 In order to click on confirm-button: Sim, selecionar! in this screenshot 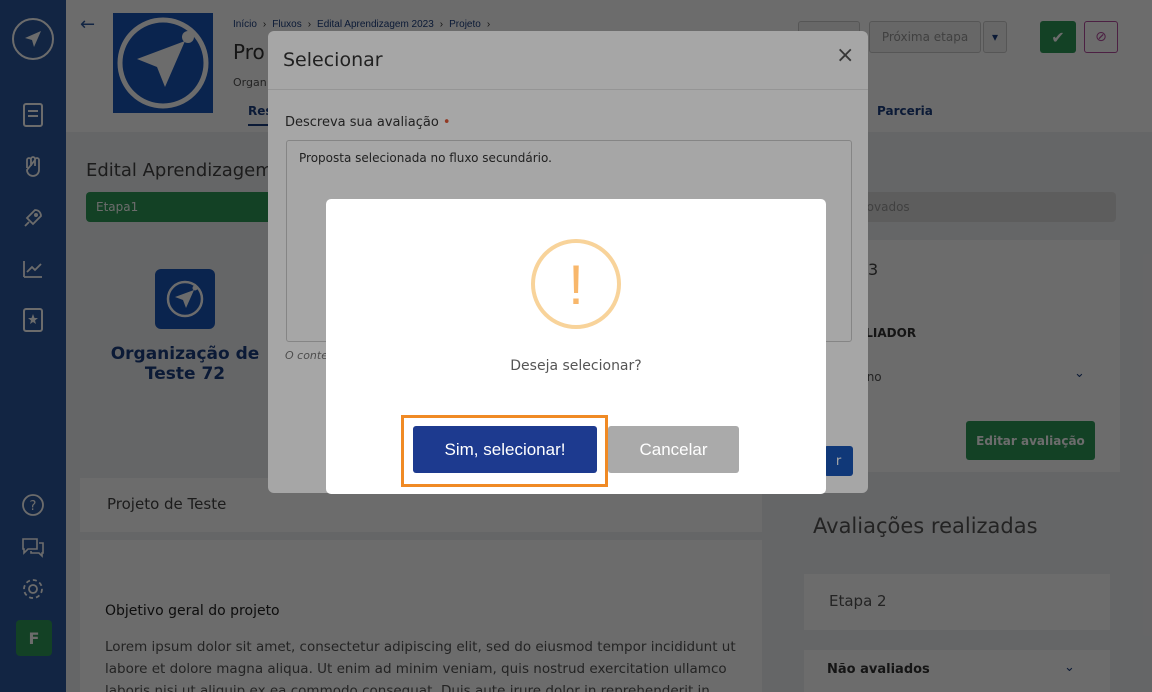, I will do `click(505, 449)`.